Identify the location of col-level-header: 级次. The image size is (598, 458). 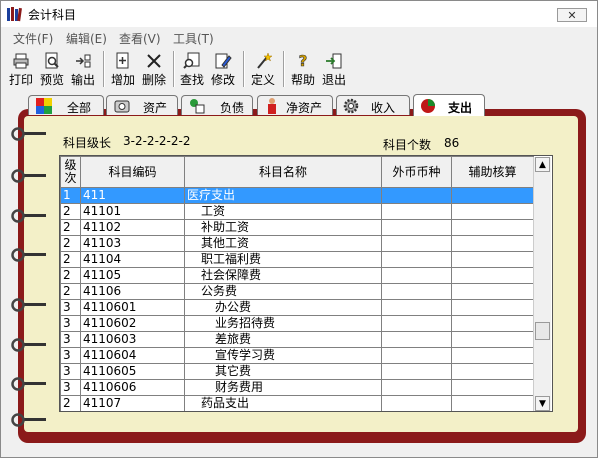
(70, 172).